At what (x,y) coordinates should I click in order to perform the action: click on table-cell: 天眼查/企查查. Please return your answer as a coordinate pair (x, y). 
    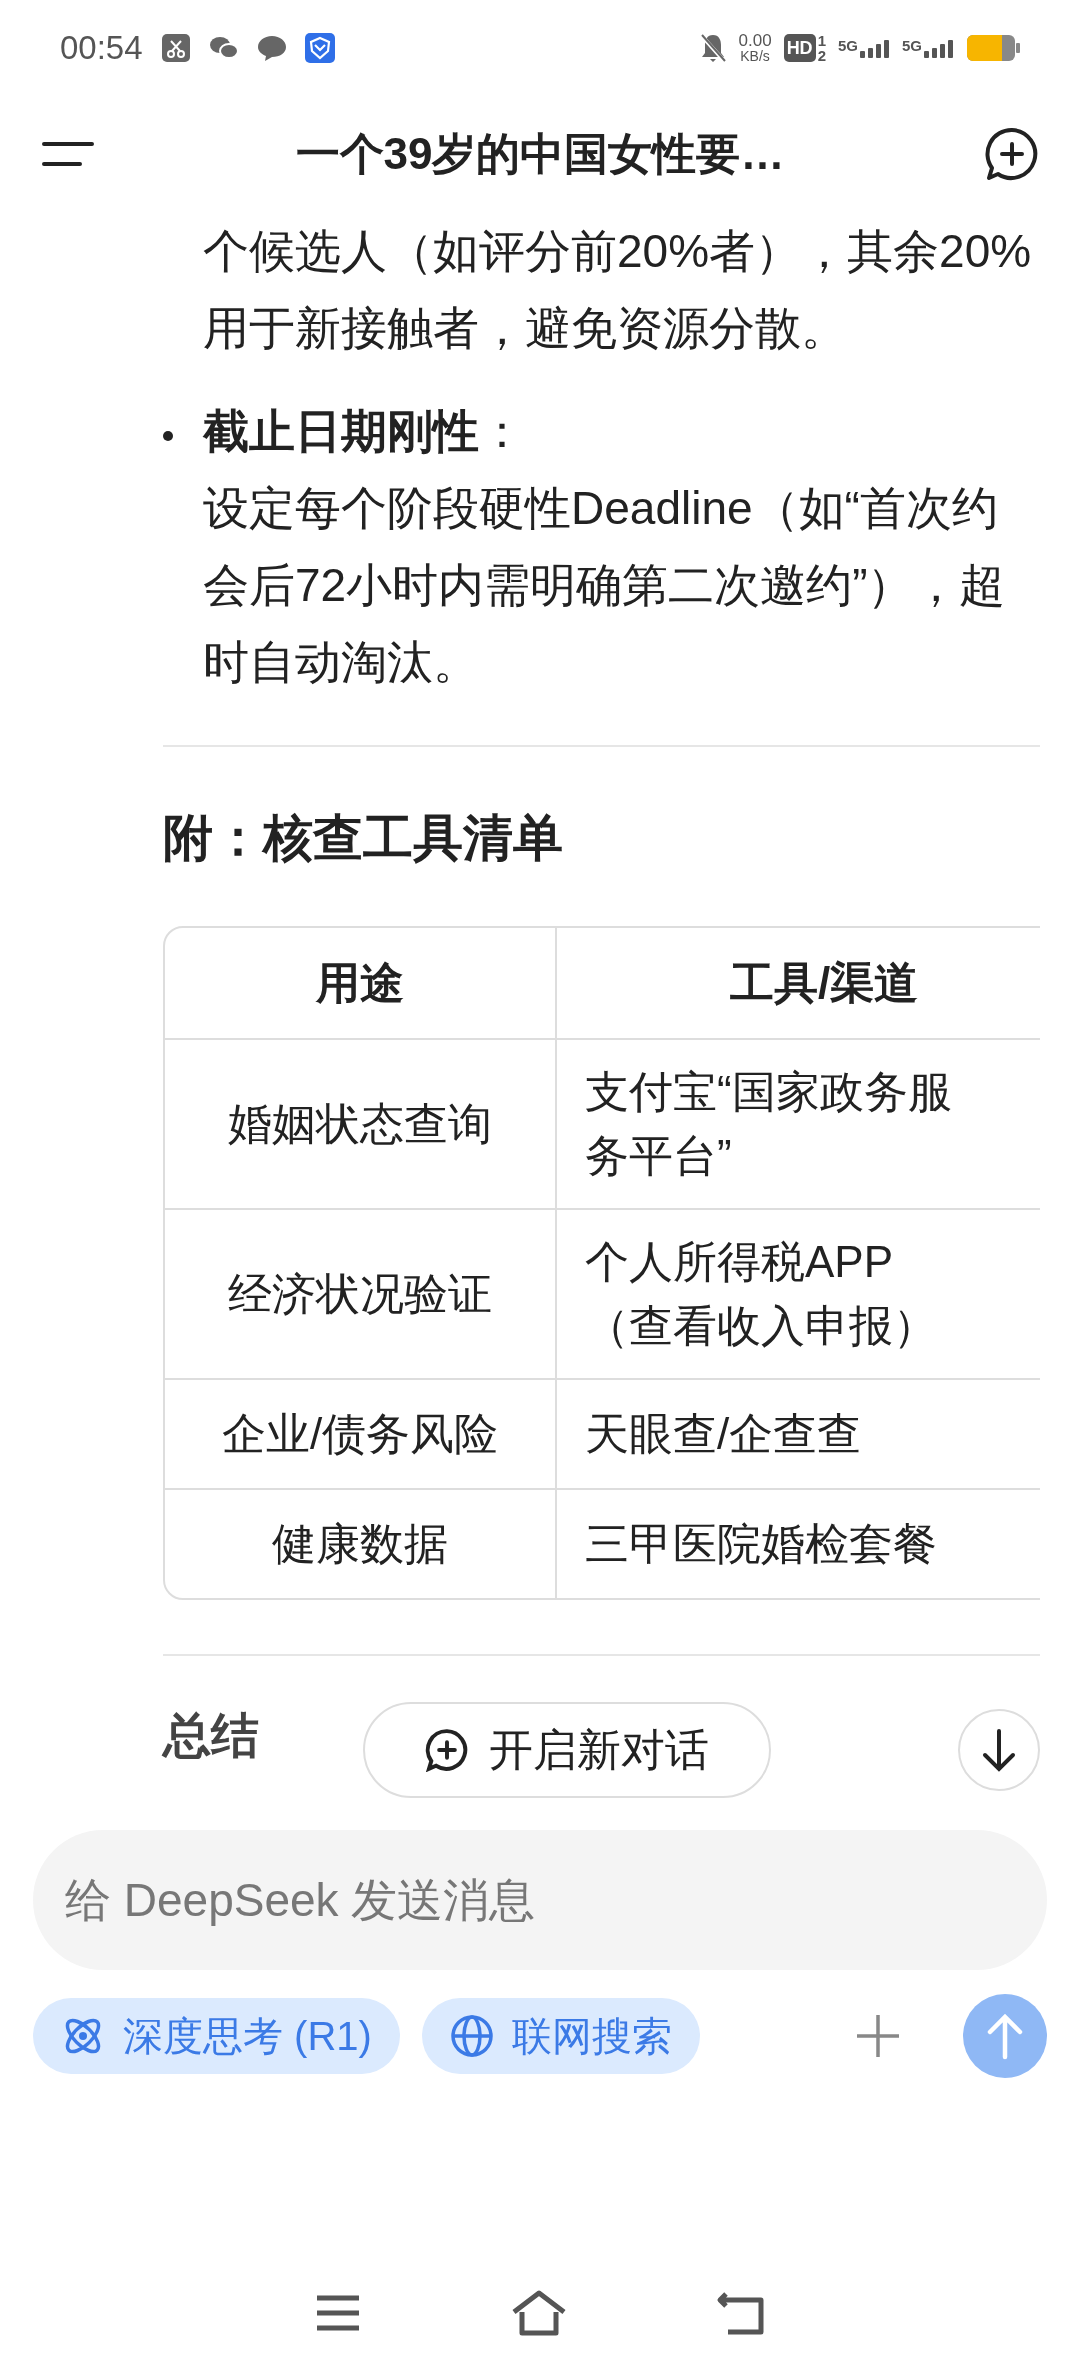
    Looking at the image, I should click on (798, 1433).